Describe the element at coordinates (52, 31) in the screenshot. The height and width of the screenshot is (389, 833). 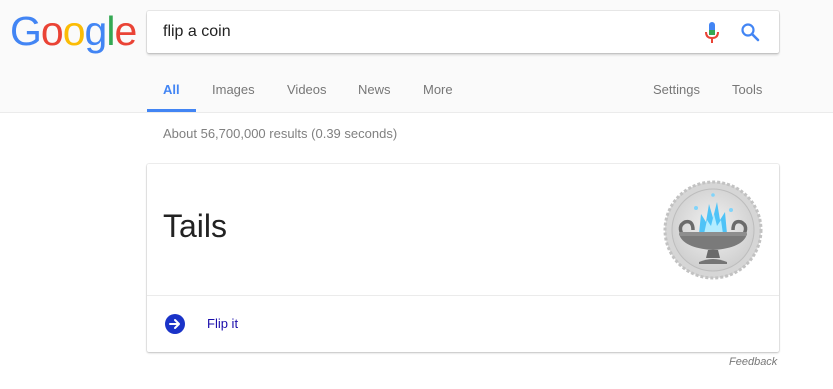
I see `logo-letter-2: o` at that location.